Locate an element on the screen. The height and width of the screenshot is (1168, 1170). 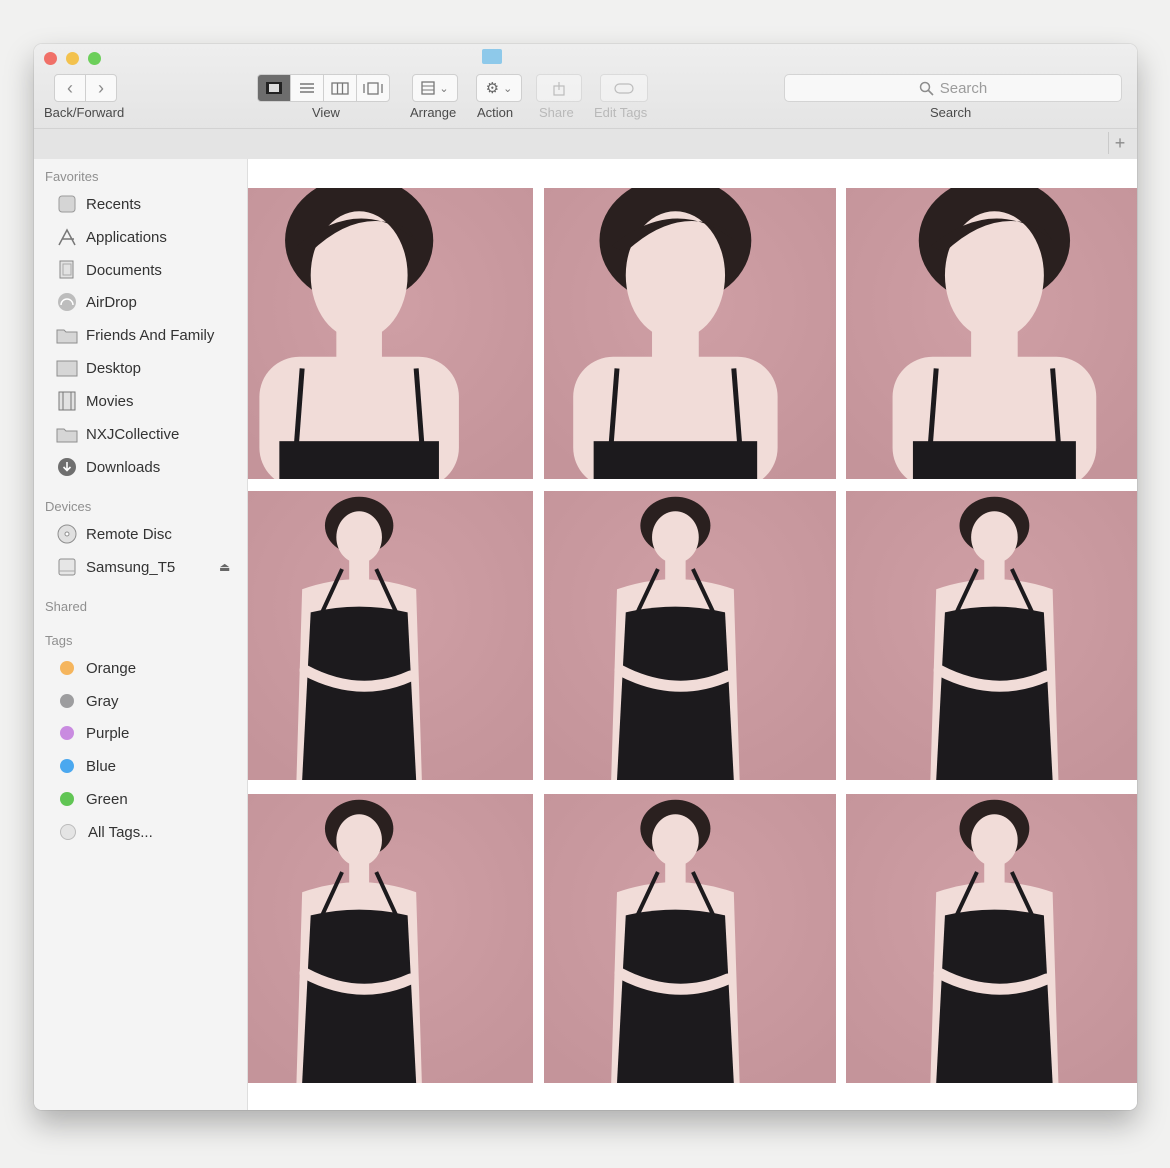
sidebar-tag-gray: Gray is located at coordinates (87, 701).